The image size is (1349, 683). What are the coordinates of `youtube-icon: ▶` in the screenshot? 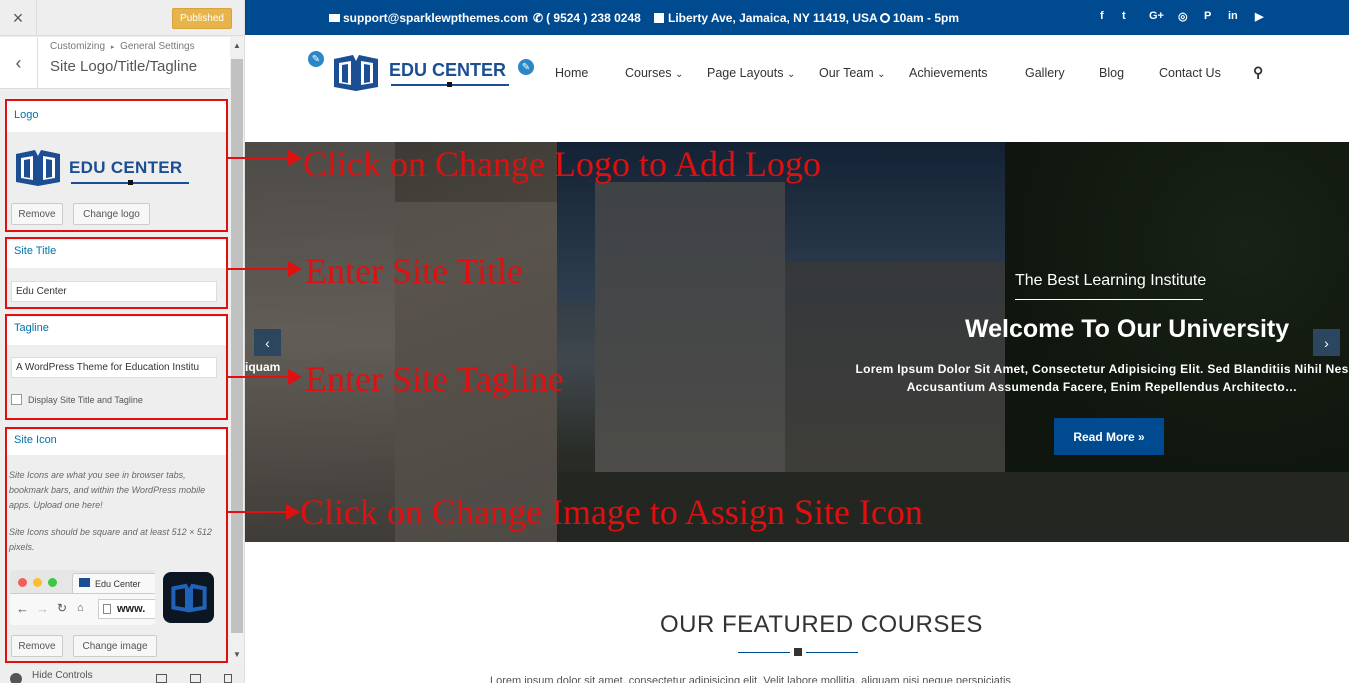 It's located at (1259, 16).